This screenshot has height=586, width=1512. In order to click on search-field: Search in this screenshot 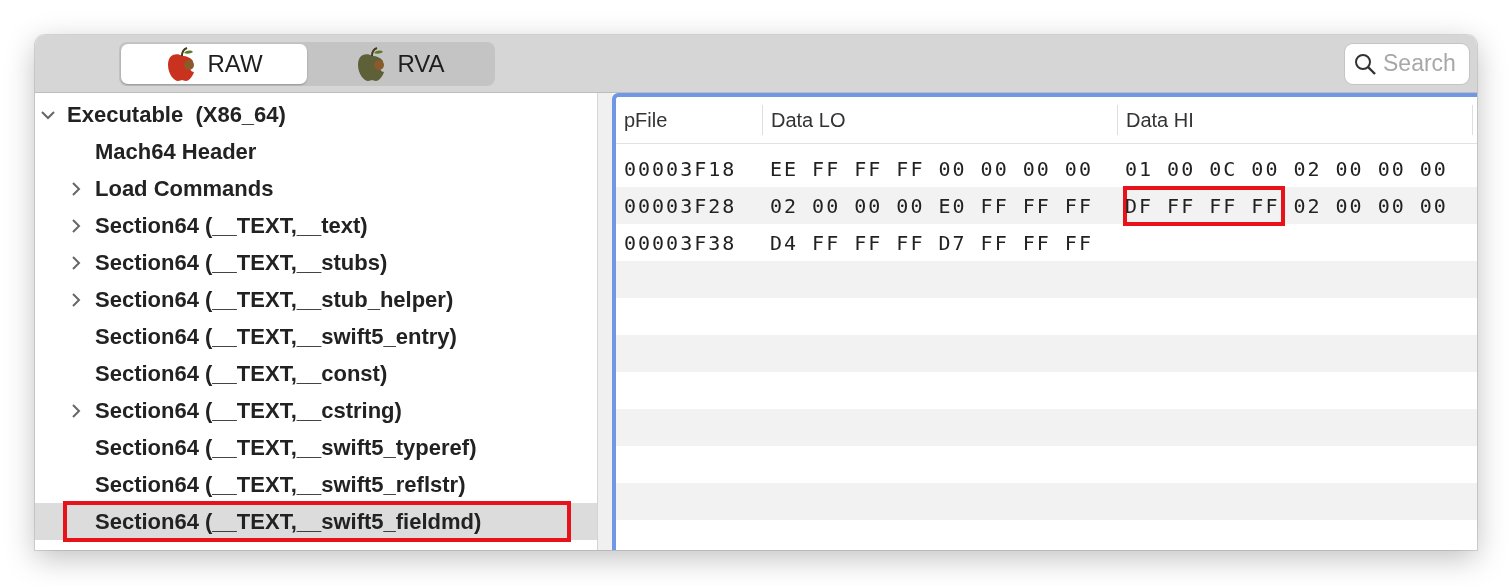, I will do `click(1407, 63)`.